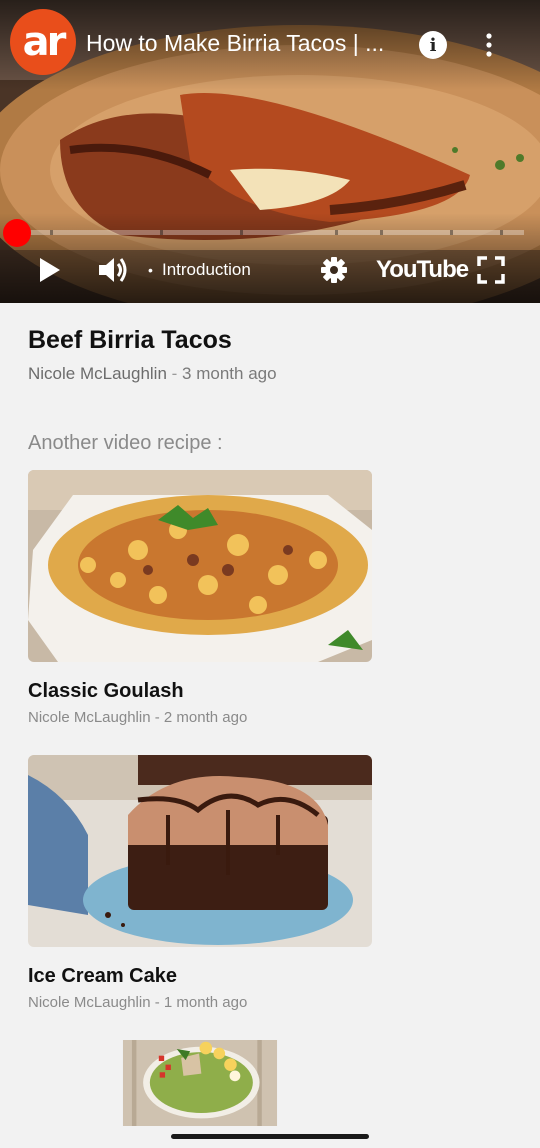 The image size is (540, 1148). What do you see at coordinates (125, 443) in the screenshot?
I see `section-label: Another video recipe :` at bounding box center [125, 443].